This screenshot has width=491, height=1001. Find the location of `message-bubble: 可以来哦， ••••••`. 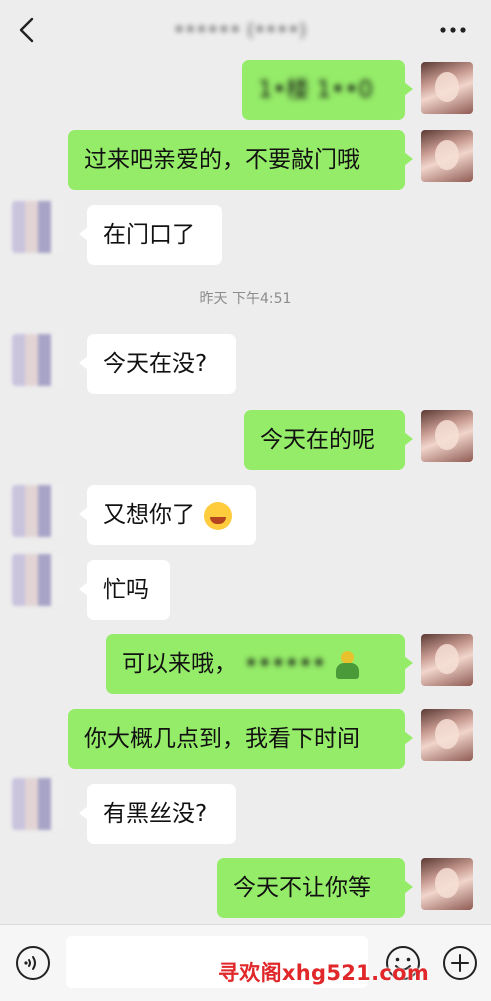

message-bubble: 可以来哦， •••••• is located at coordinates (259, 664).